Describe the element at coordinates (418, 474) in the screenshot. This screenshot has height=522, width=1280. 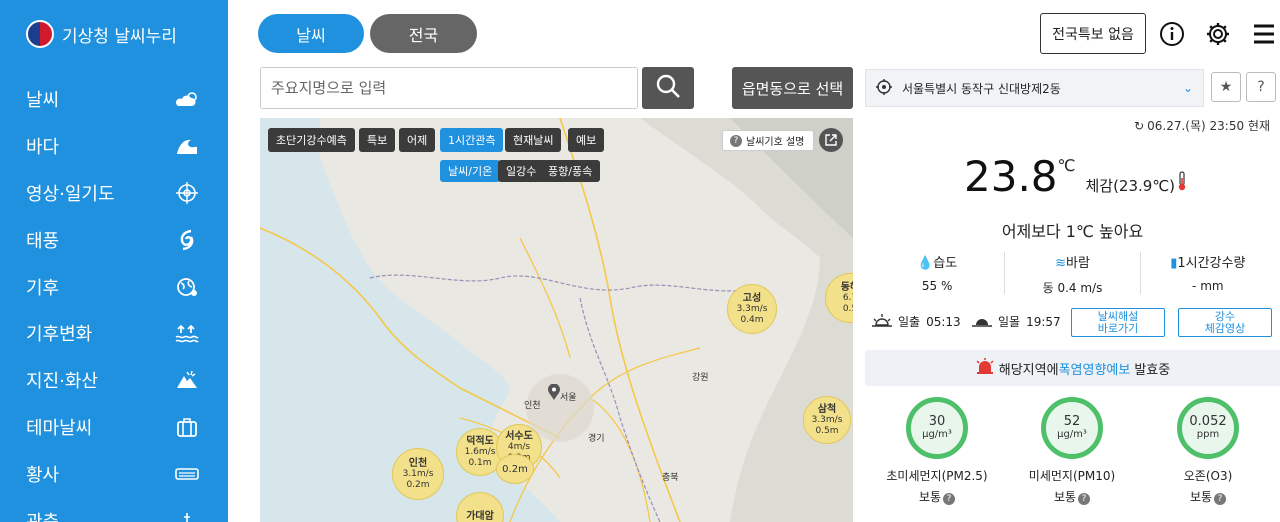
I see `station-incheon: 인천 3.1m/s 0.2m` at that location.